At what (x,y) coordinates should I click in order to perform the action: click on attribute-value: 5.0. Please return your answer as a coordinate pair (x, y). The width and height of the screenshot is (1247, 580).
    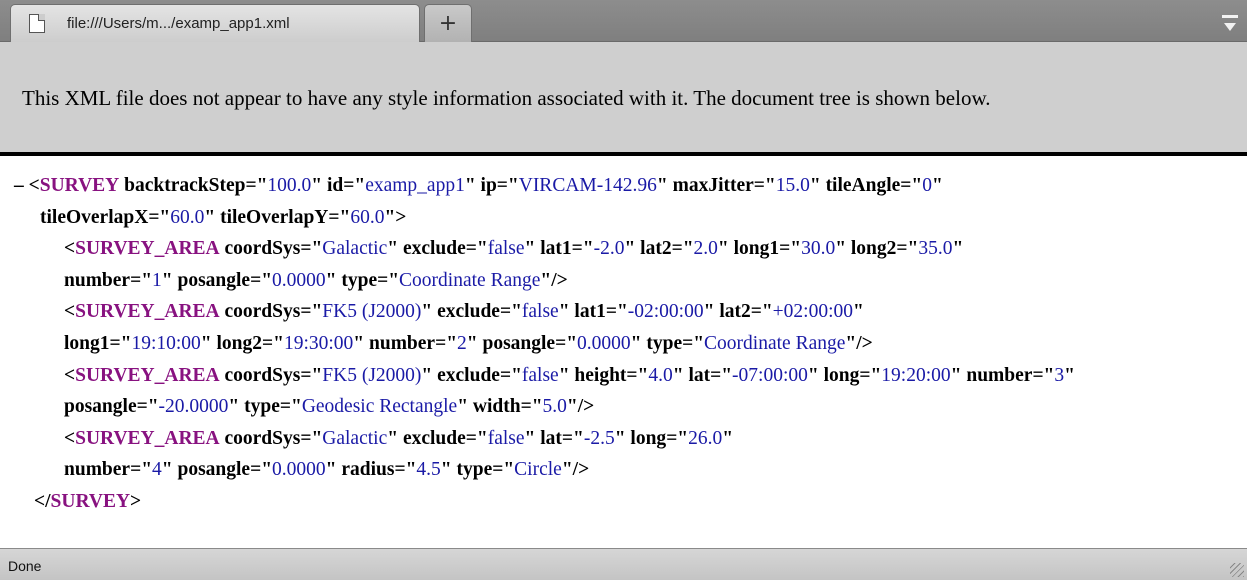
    Looking at the image, I should click on (554, 407).